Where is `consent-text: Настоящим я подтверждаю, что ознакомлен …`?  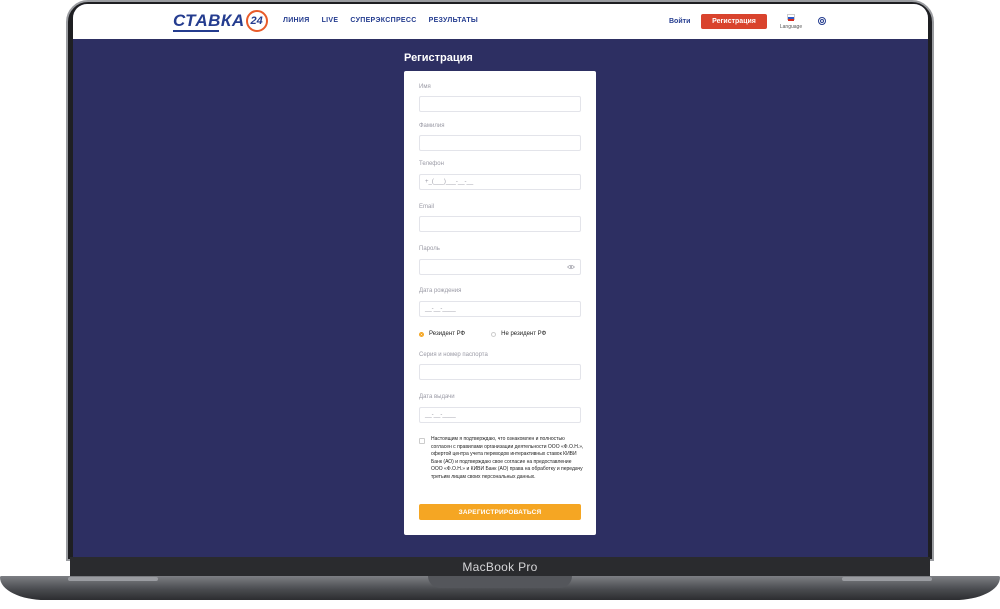
consent-text: Настоящим я подтверждаю, что ознакомлен … is located at coordinates (507, 458).